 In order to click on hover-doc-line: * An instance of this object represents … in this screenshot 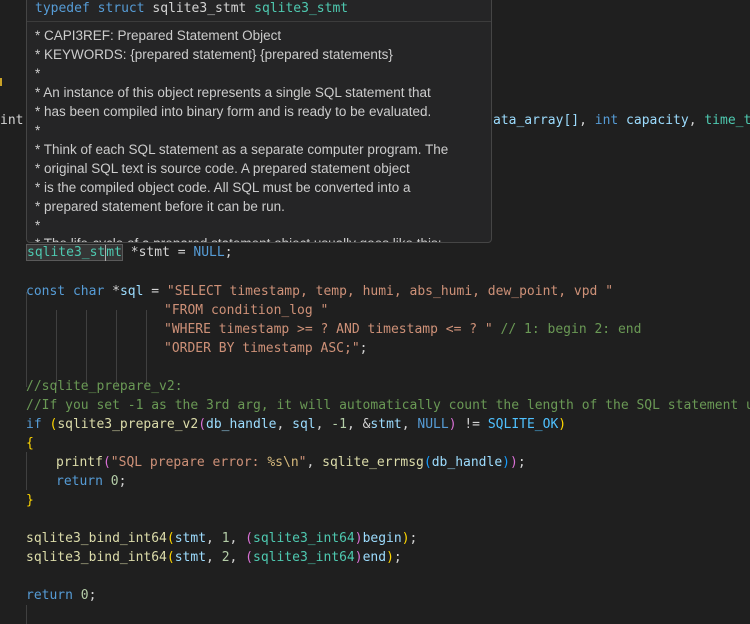, I will do `click(233, 92)`.